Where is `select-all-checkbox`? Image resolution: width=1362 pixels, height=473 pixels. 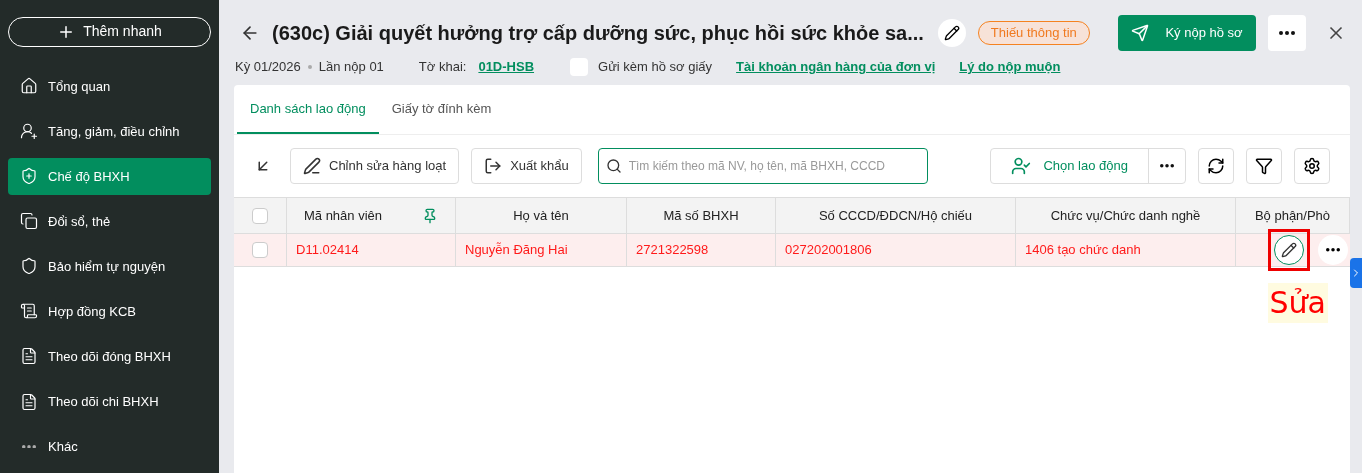 select-all-checkbox is located at coordinates (260, 215).